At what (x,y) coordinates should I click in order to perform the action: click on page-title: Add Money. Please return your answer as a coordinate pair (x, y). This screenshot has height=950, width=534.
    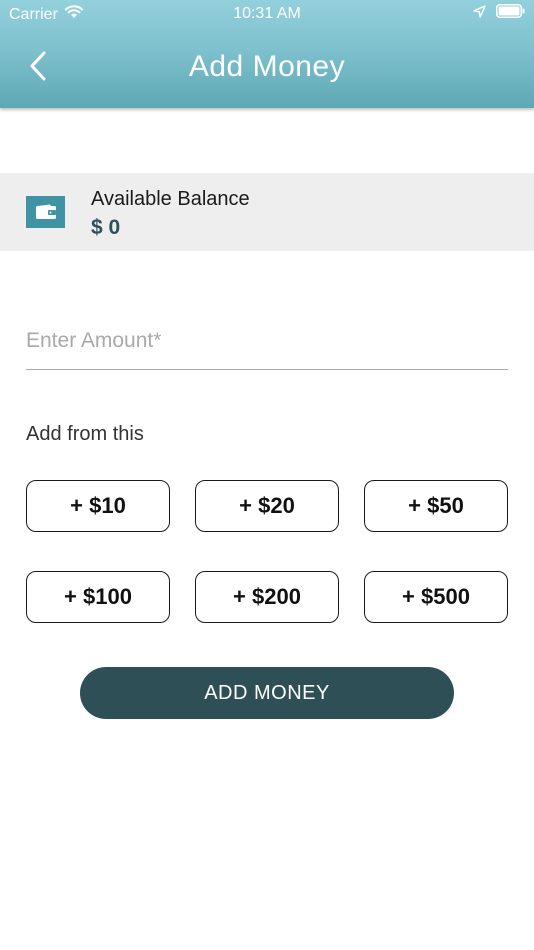
    Looking at the image, I should click on (267, 66).